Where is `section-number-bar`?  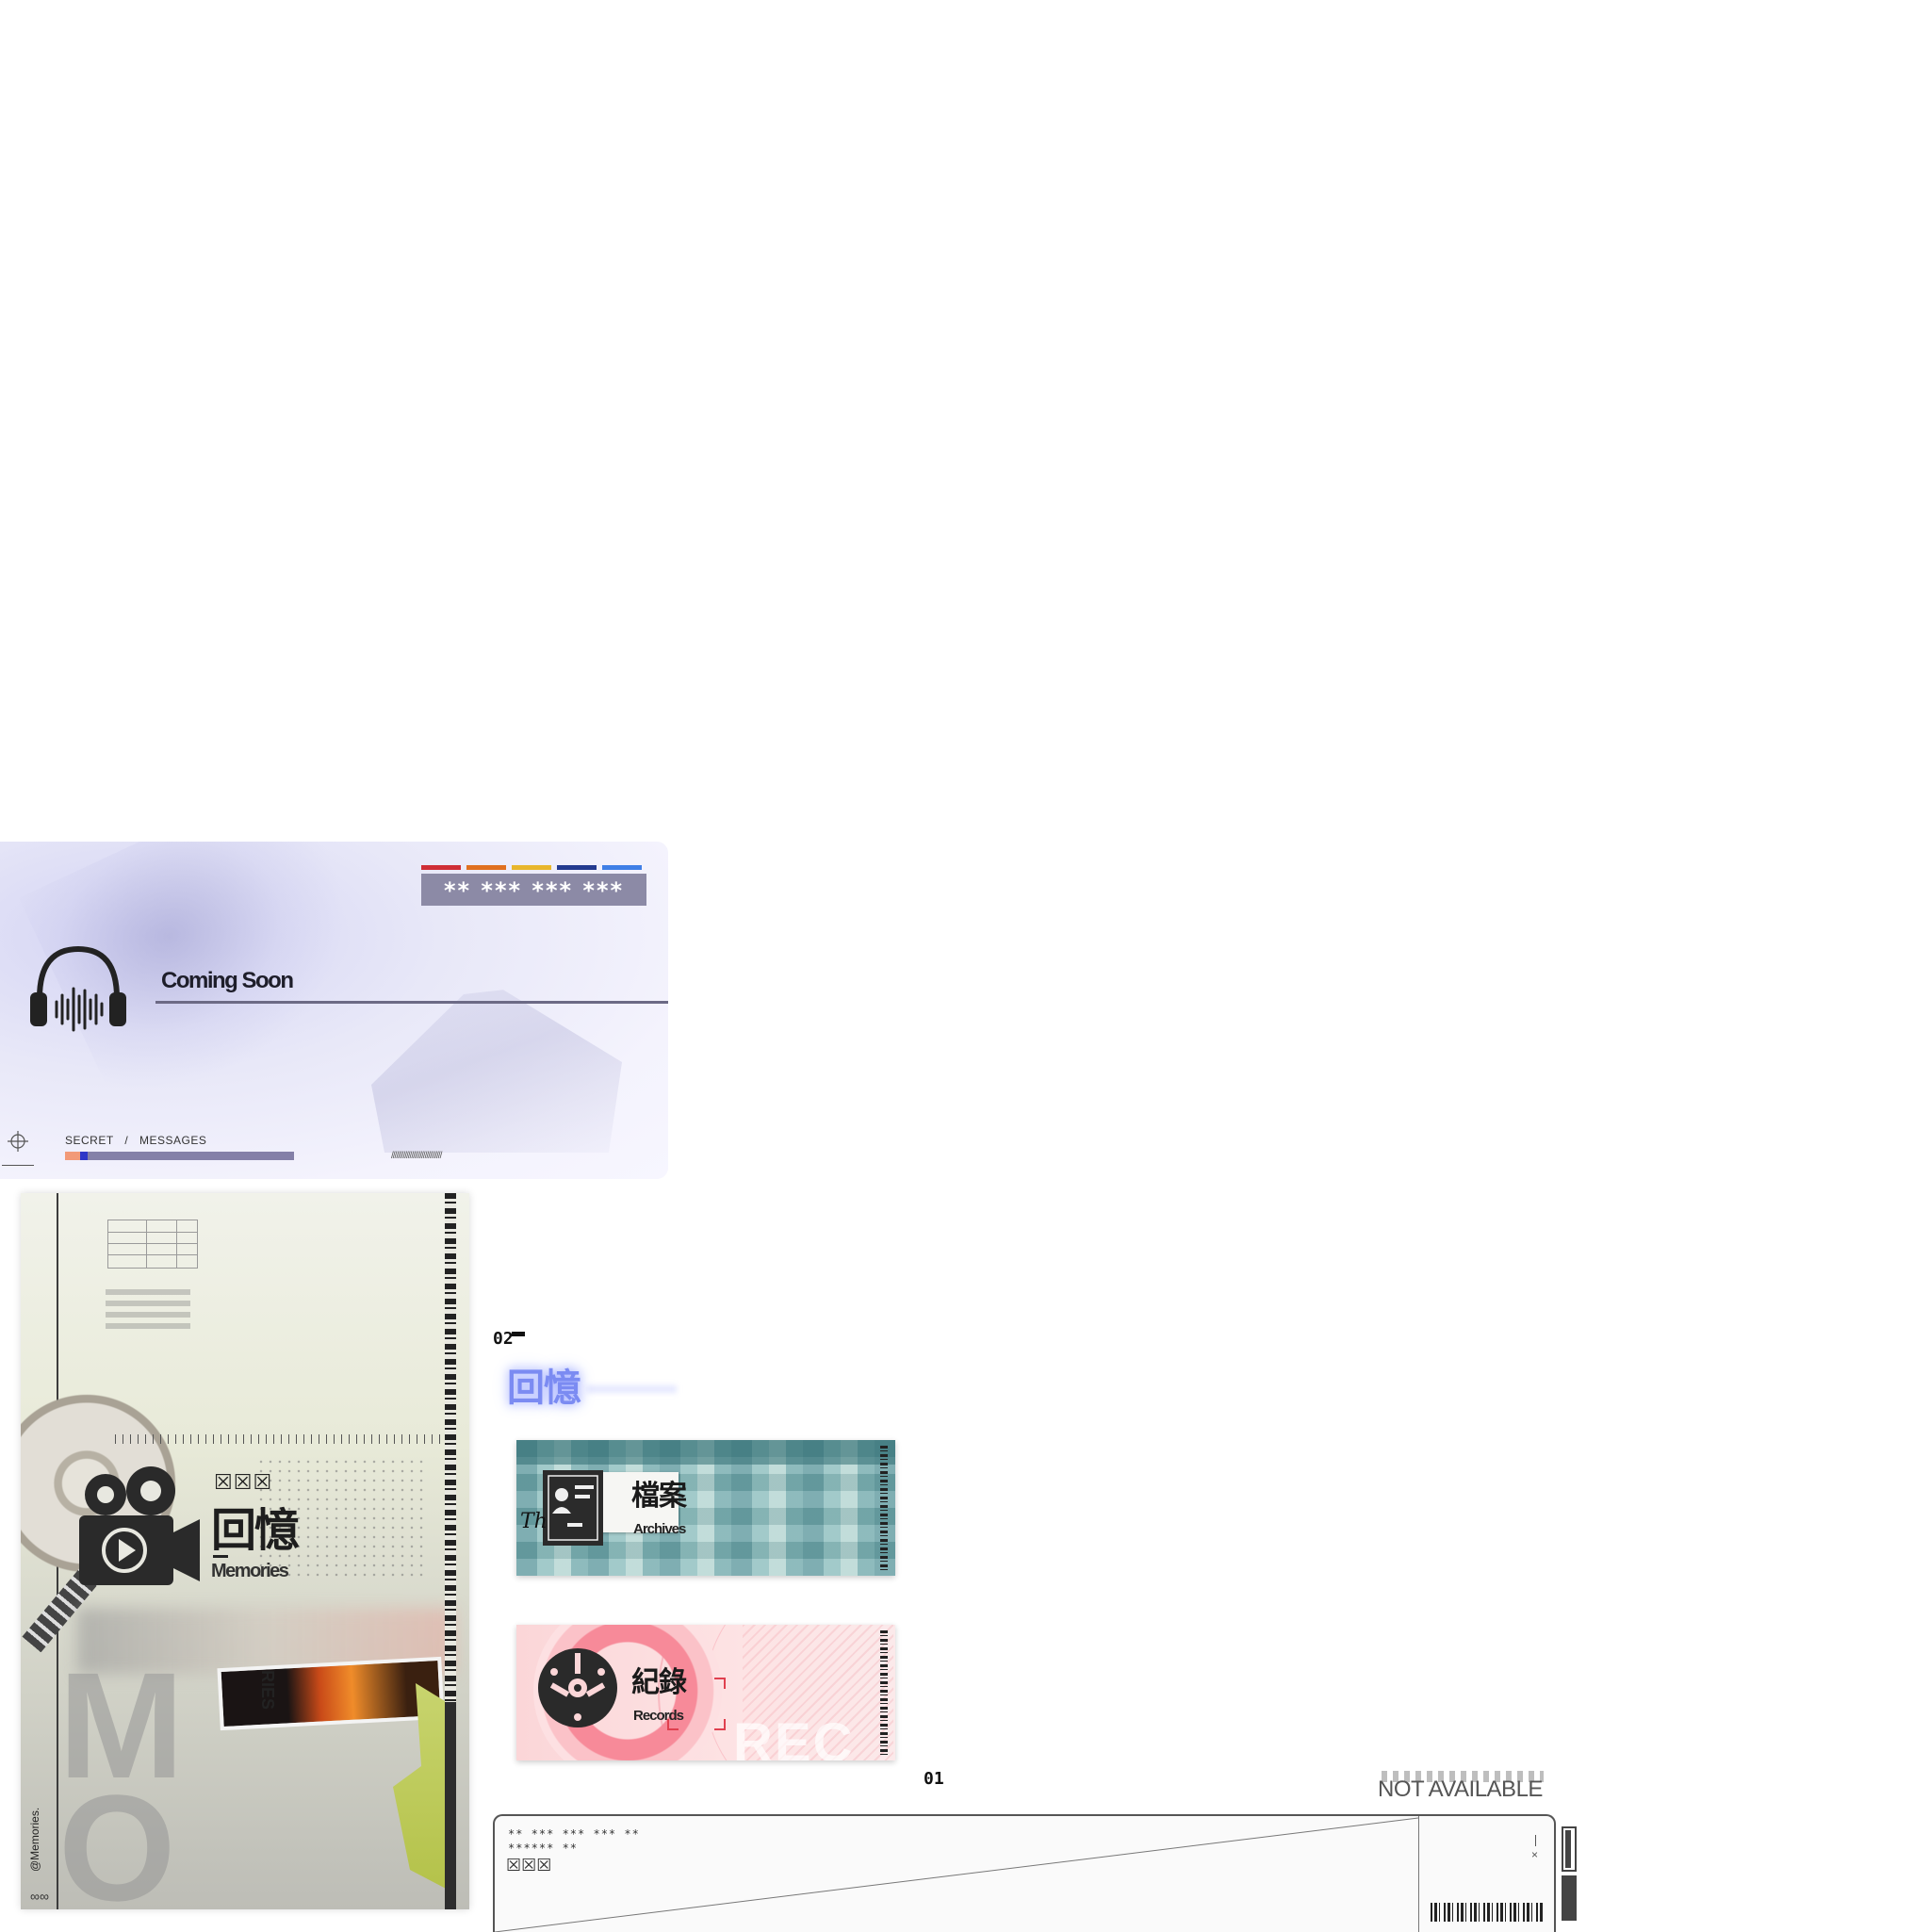
section-number-bar is located at coordinates (518, 1334).